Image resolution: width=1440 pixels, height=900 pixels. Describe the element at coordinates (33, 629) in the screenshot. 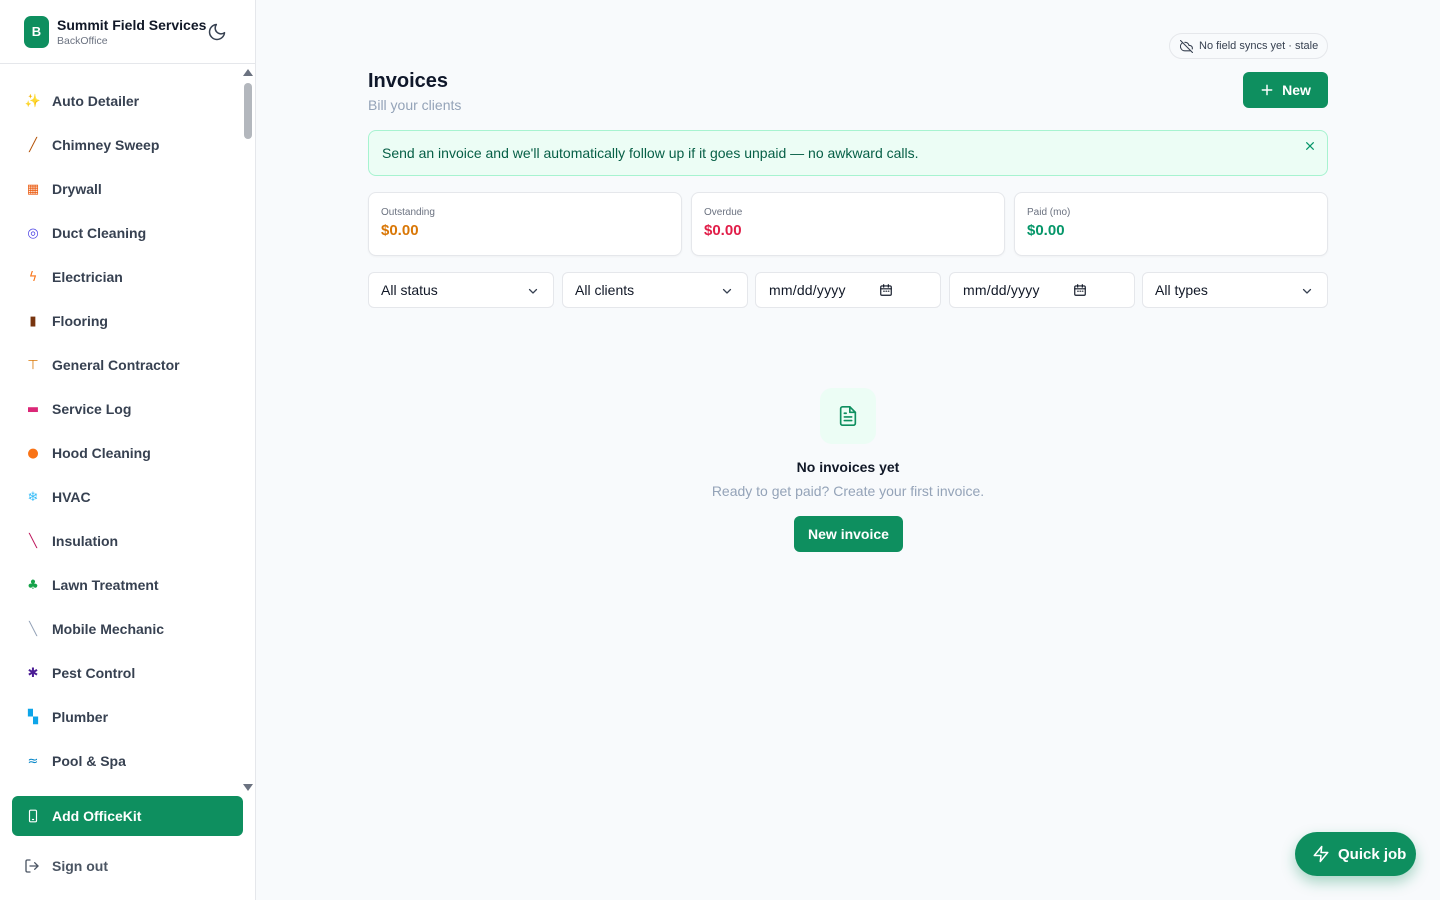

I see `wrench-icon: ╲` at that location.